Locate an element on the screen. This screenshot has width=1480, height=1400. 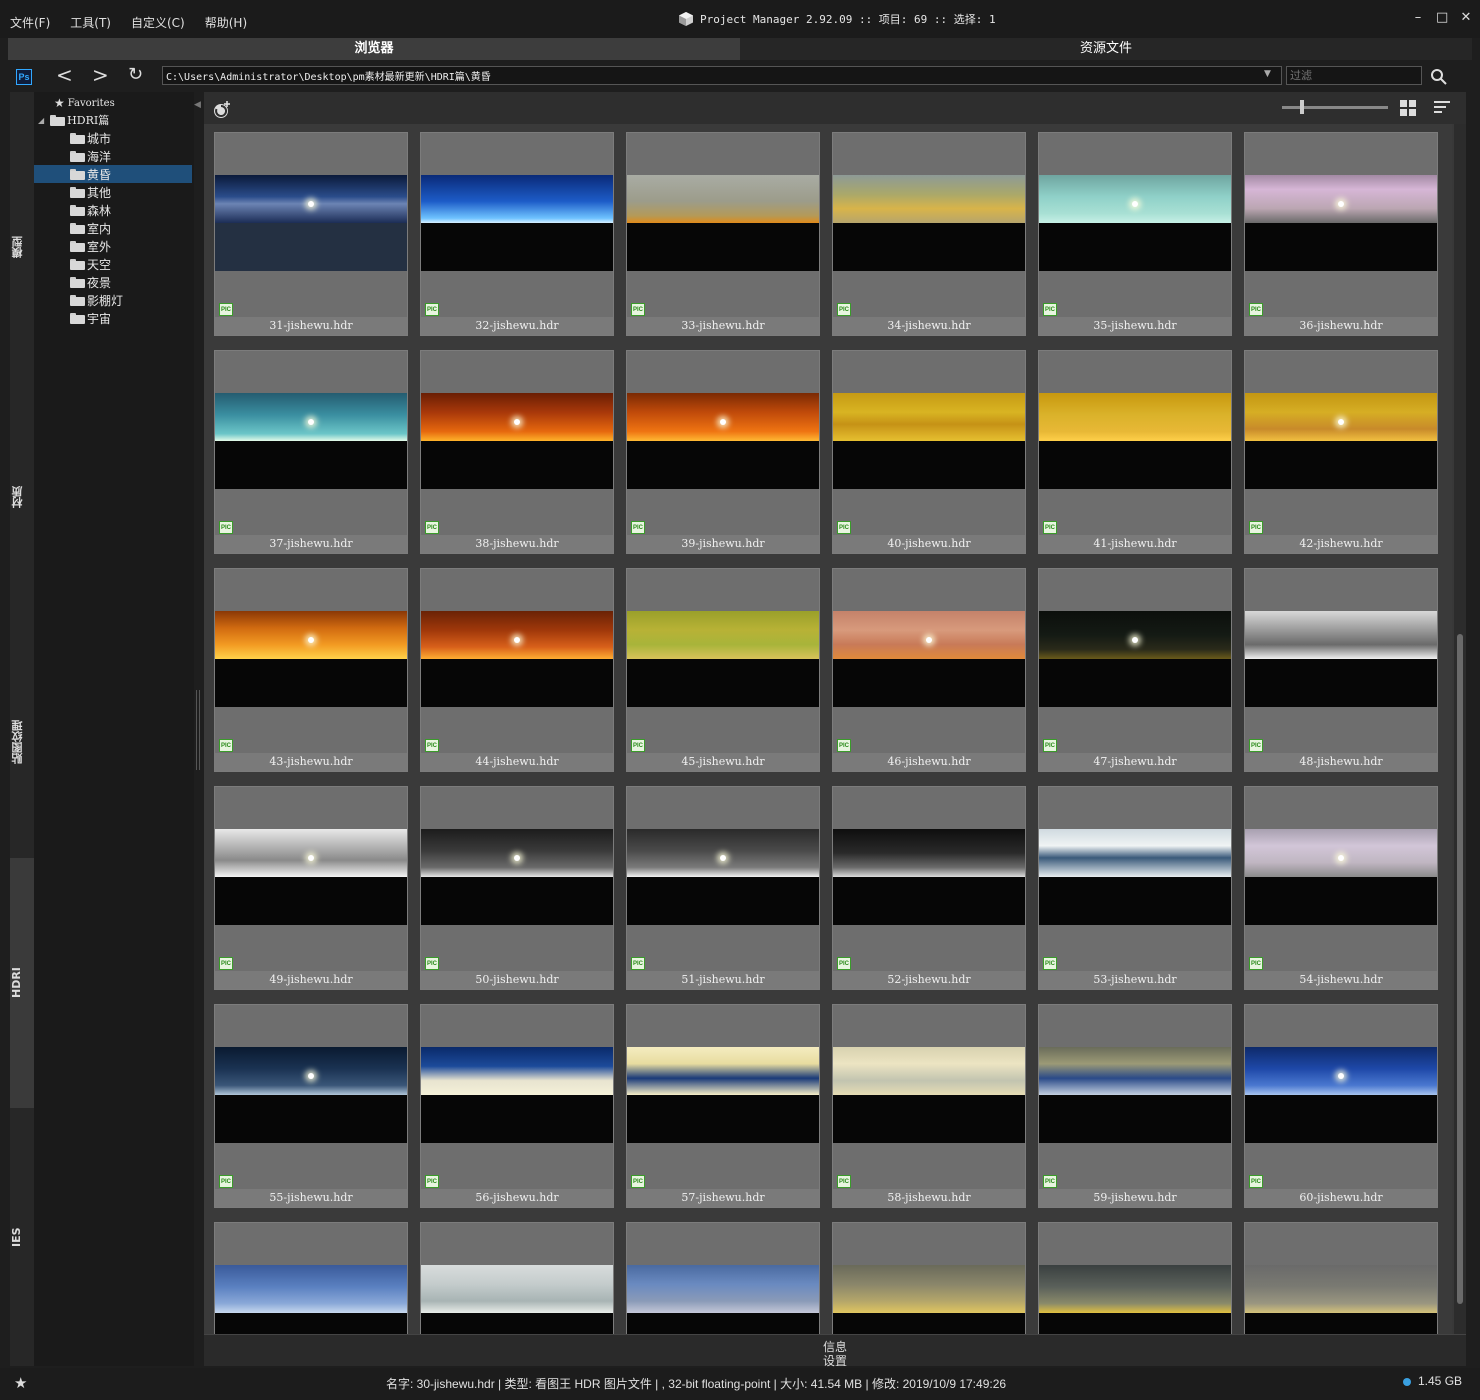
menu-help: 帮助(H) is located at coordinates (226, 22).